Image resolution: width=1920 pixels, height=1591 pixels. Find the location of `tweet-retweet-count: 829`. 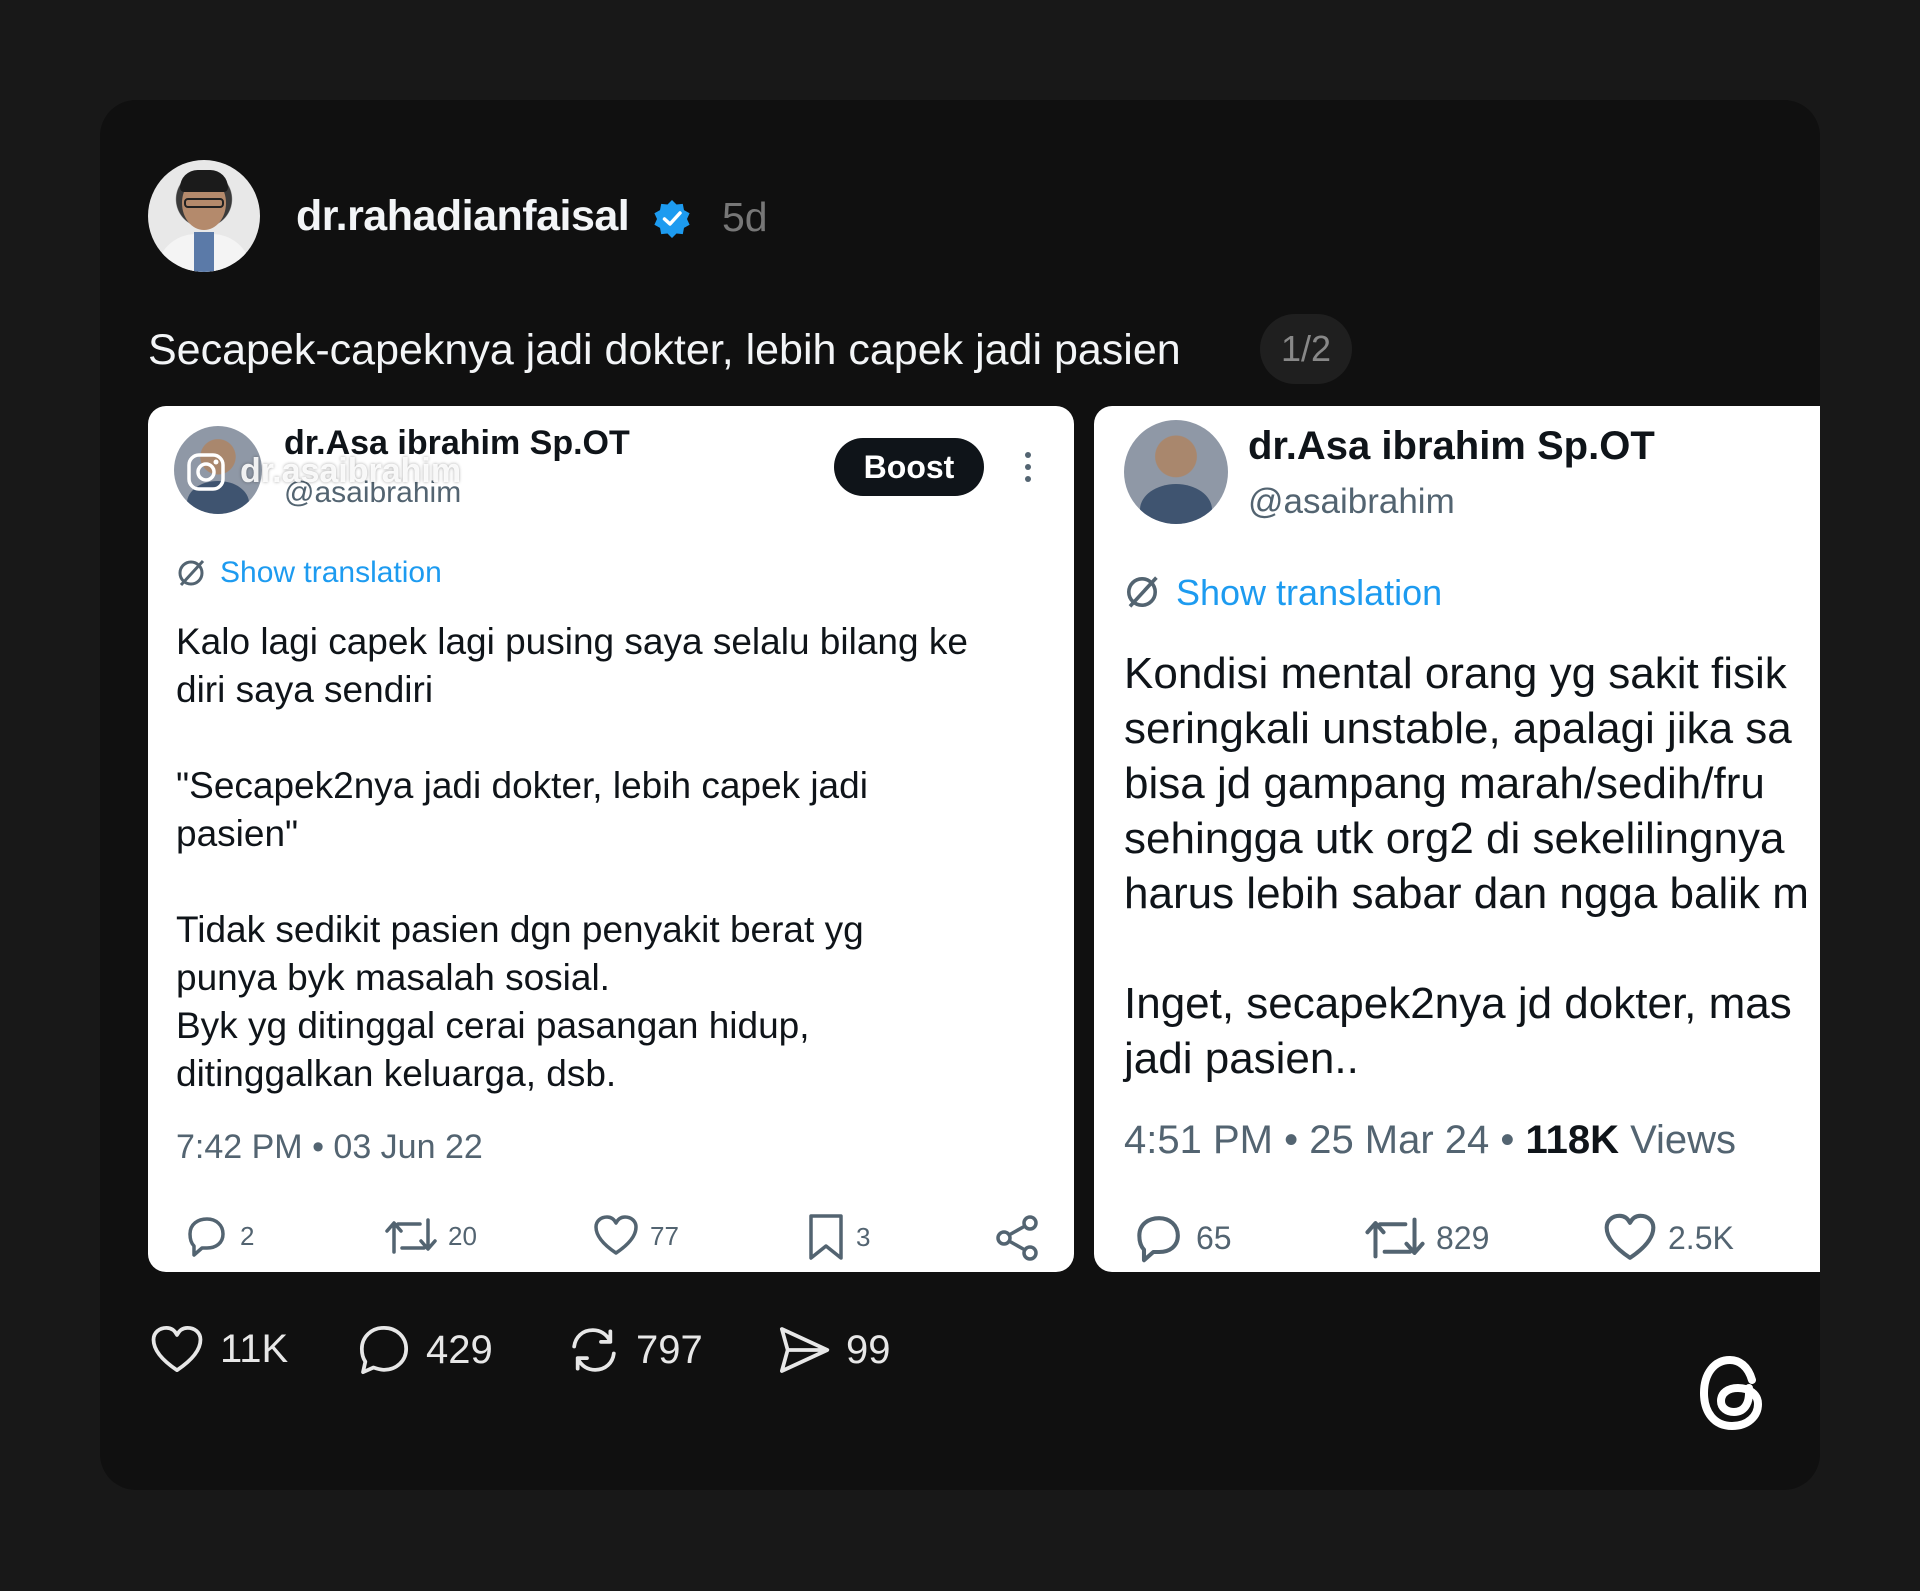

tweet-retweet-count: 829 is located at coordinates (1426, 1238).